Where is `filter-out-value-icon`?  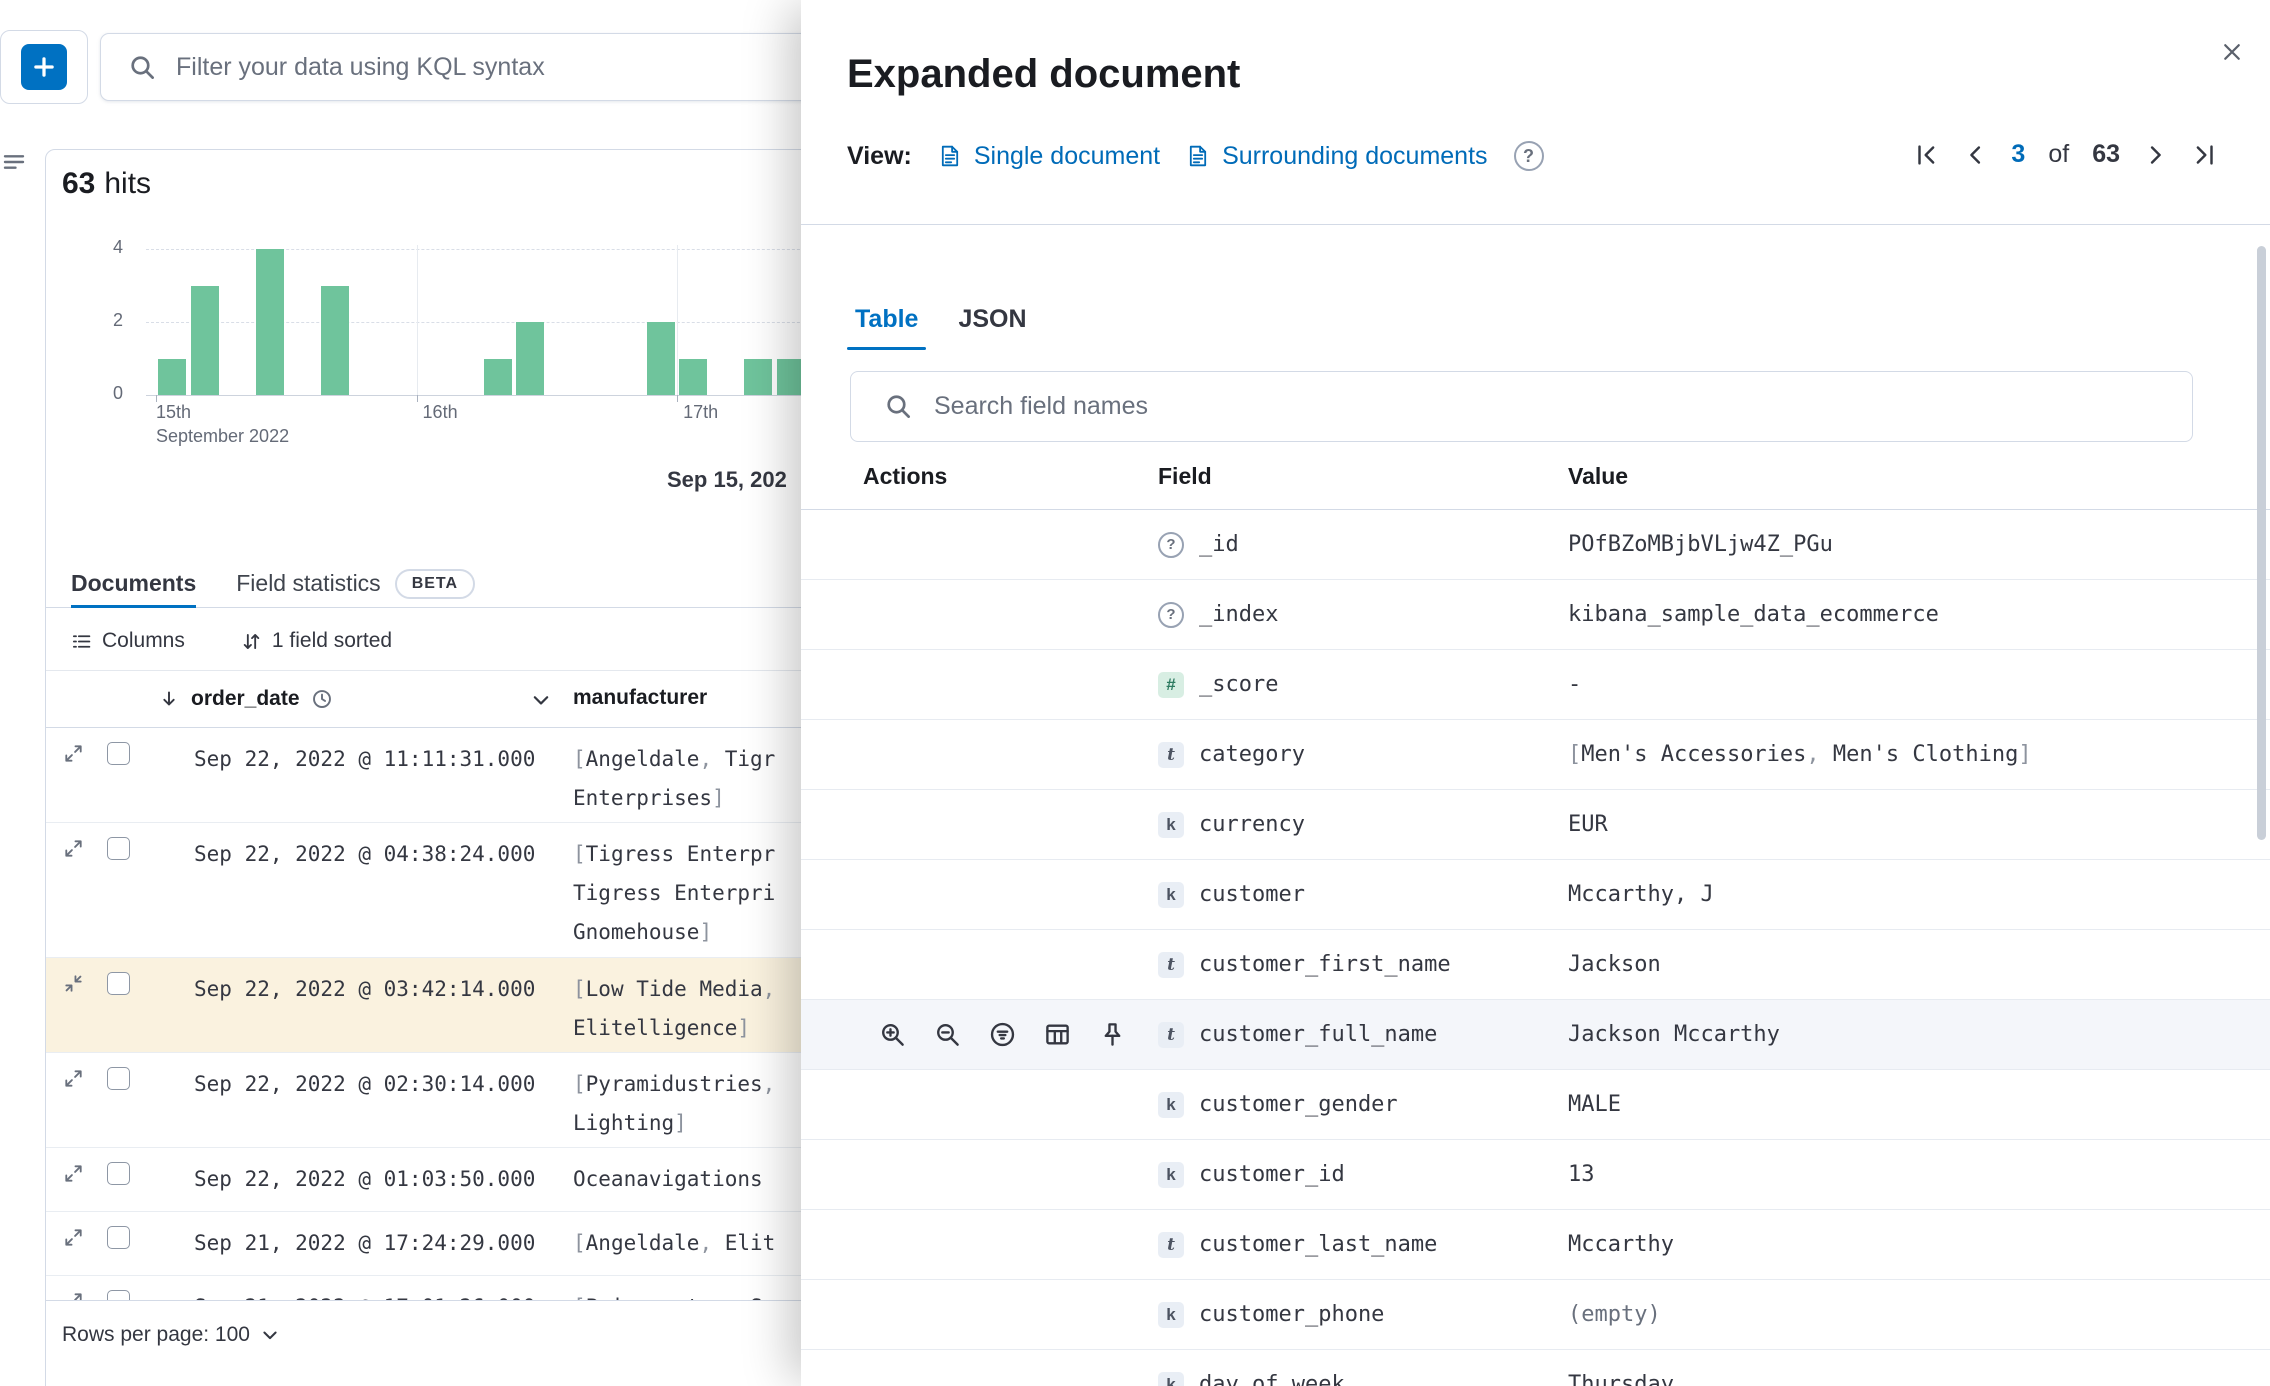
filter-out-value-icon is located at coordinates (947, 1034).